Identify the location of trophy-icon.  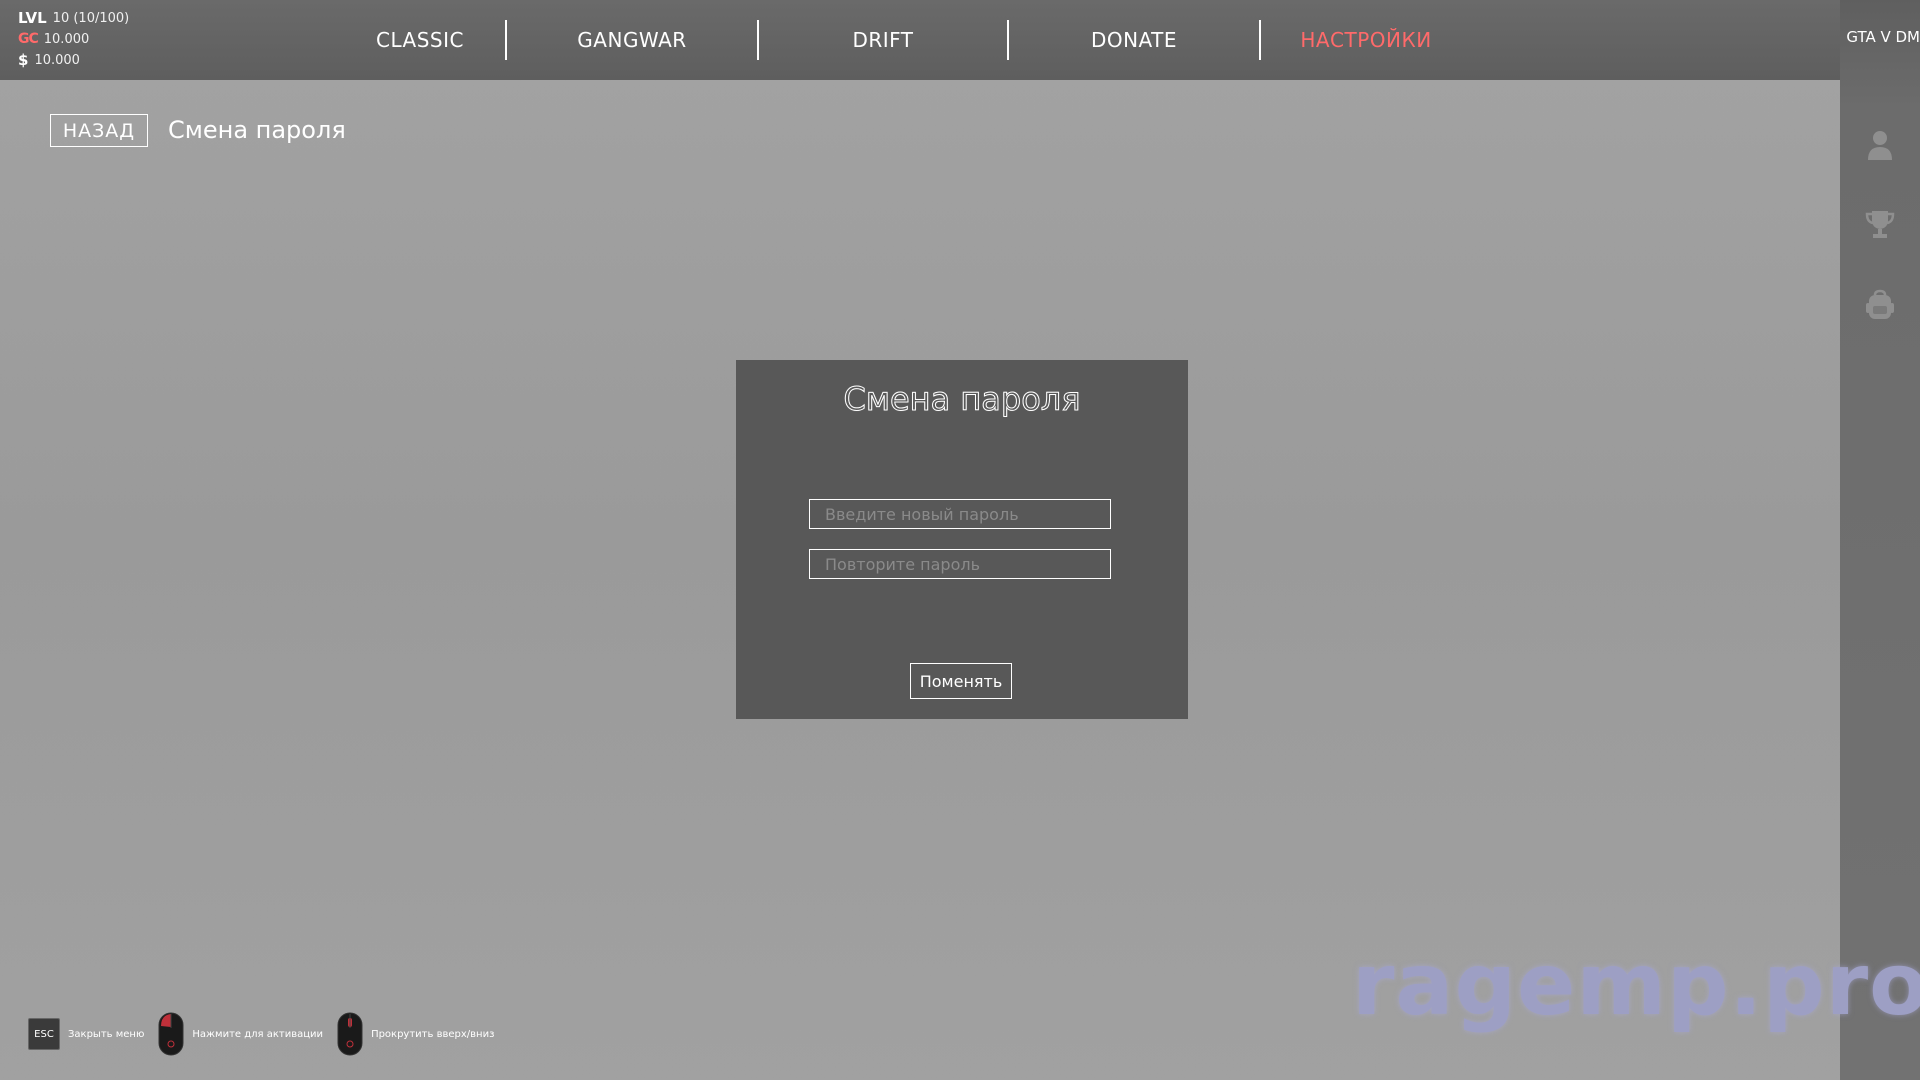
(1880, 224).